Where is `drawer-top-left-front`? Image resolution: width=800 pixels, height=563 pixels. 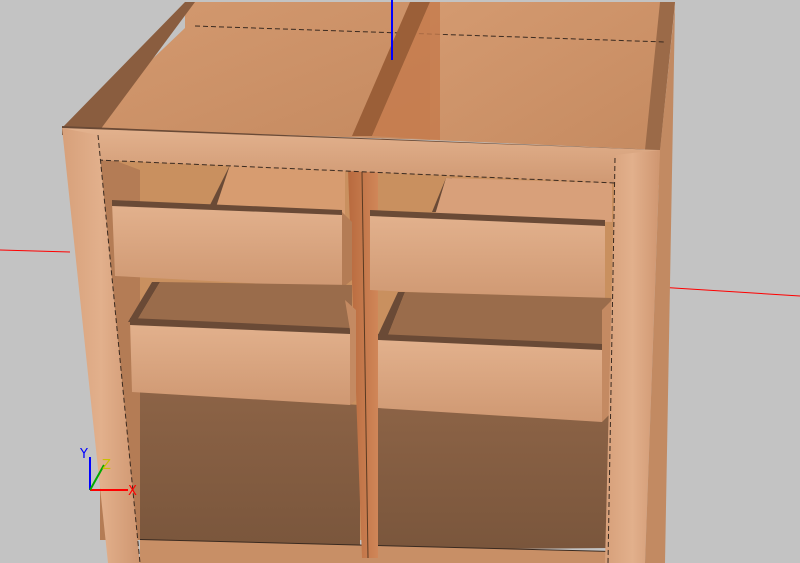 drawer-top-left-front is located at coordinates (227, 245).